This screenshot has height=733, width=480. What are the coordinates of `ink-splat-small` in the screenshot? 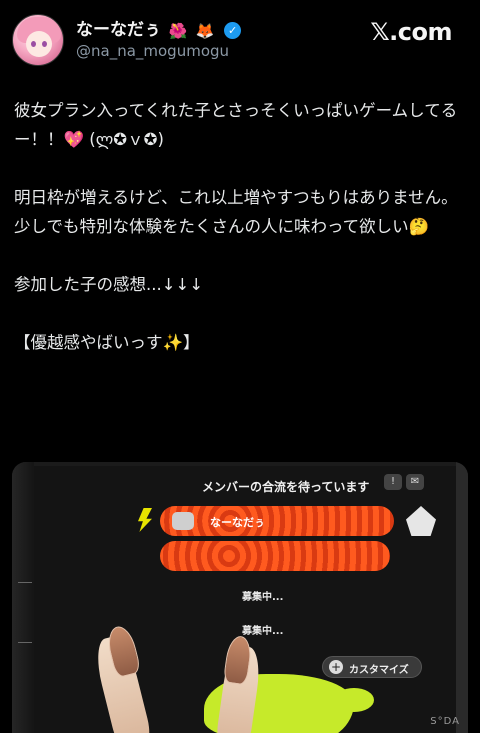 It's located at (354, 700).